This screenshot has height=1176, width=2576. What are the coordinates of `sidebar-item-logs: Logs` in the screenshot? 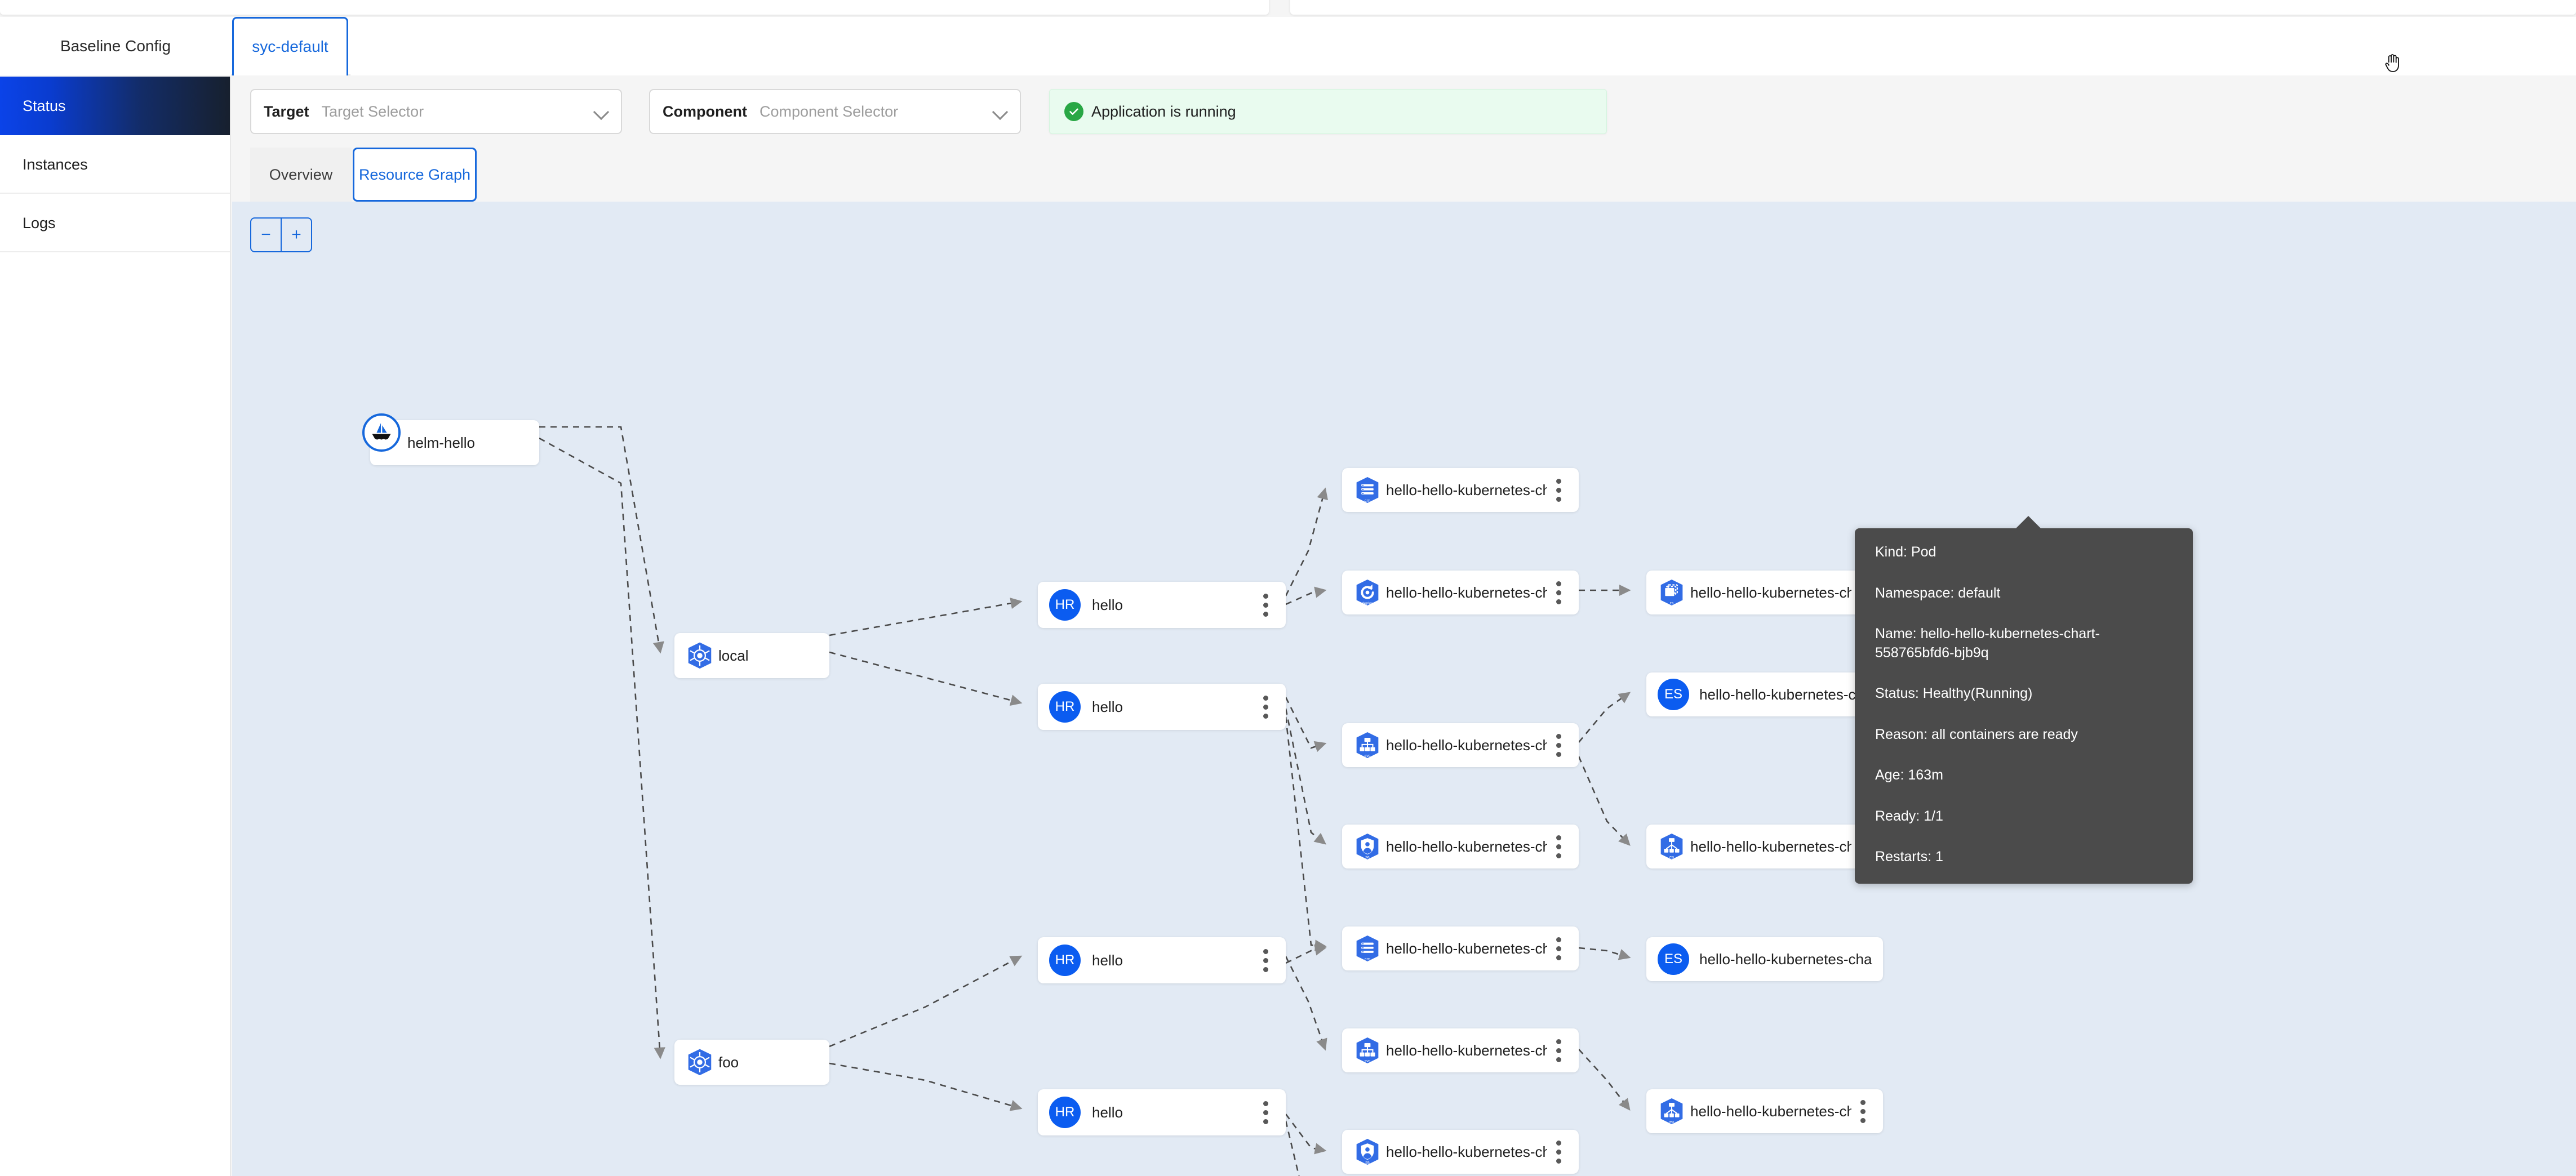 It's located at (115, 223).